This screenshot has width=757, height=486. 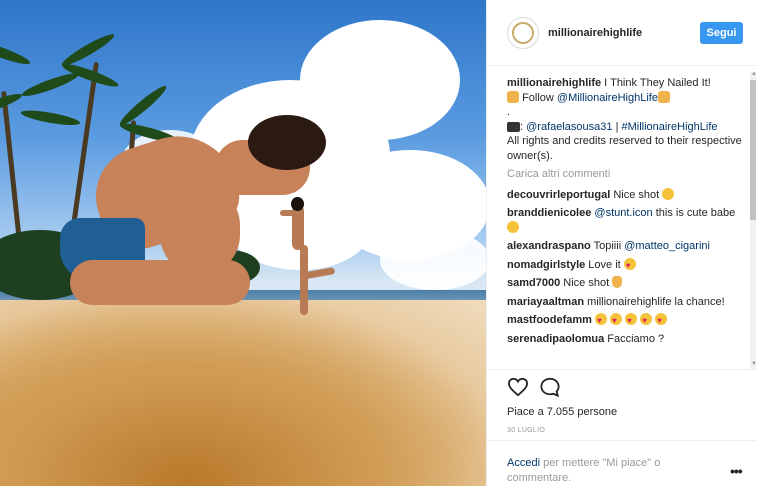 I want to click on comment-item: serenadipaolomua Facciamo ?, so click(x=625, y=339).